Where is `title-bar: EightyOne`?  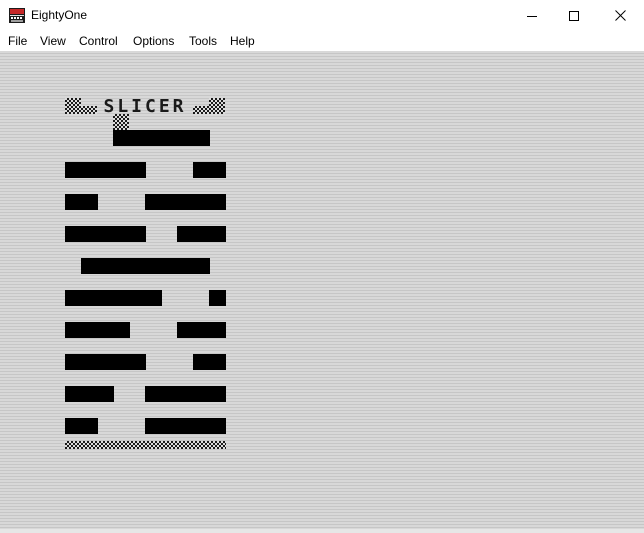 title-bar: EightyOne is located at coordinates (322, 15).